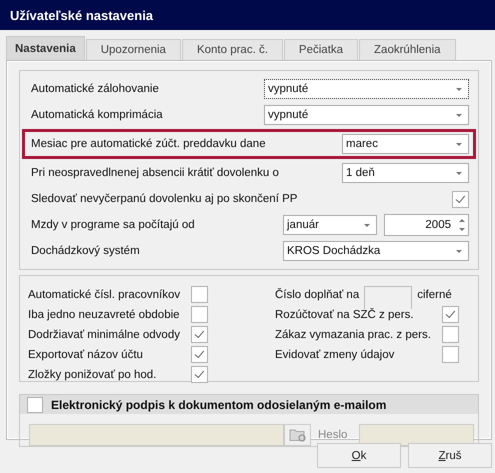  What do you see at coordinates (317, 294) in the screenshot?
I see `option-label: Číslo doplňať na` at bounding box center [317, 294].